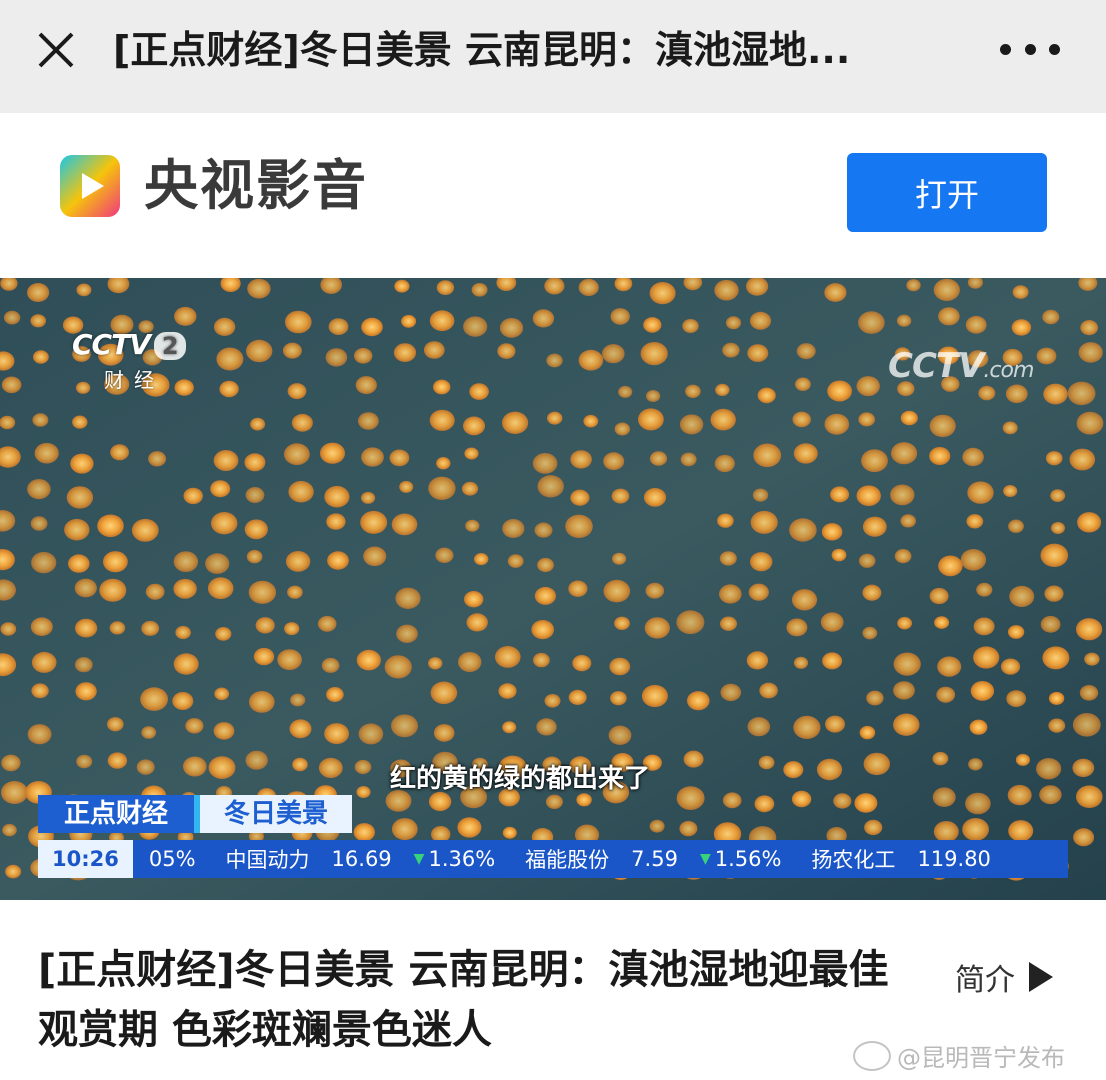 This screenshot has height=1080, width=1106. Describe the element at coordinates (853, 860) in the screenshot. I see `ticker-stock-name: 扬农化工` at that location.